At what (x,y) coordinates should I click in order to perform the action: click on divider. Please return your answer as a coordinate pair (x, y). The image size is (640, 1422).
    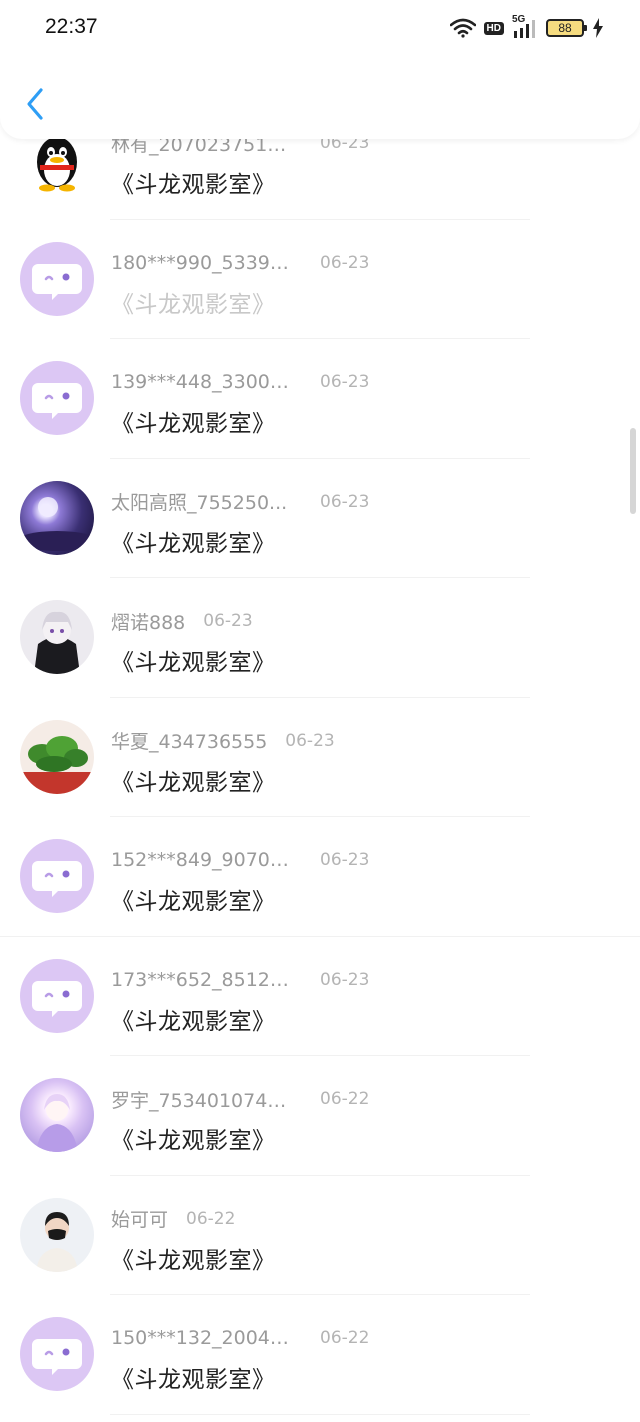
    Looking at the image, I should click on (320, 1414).